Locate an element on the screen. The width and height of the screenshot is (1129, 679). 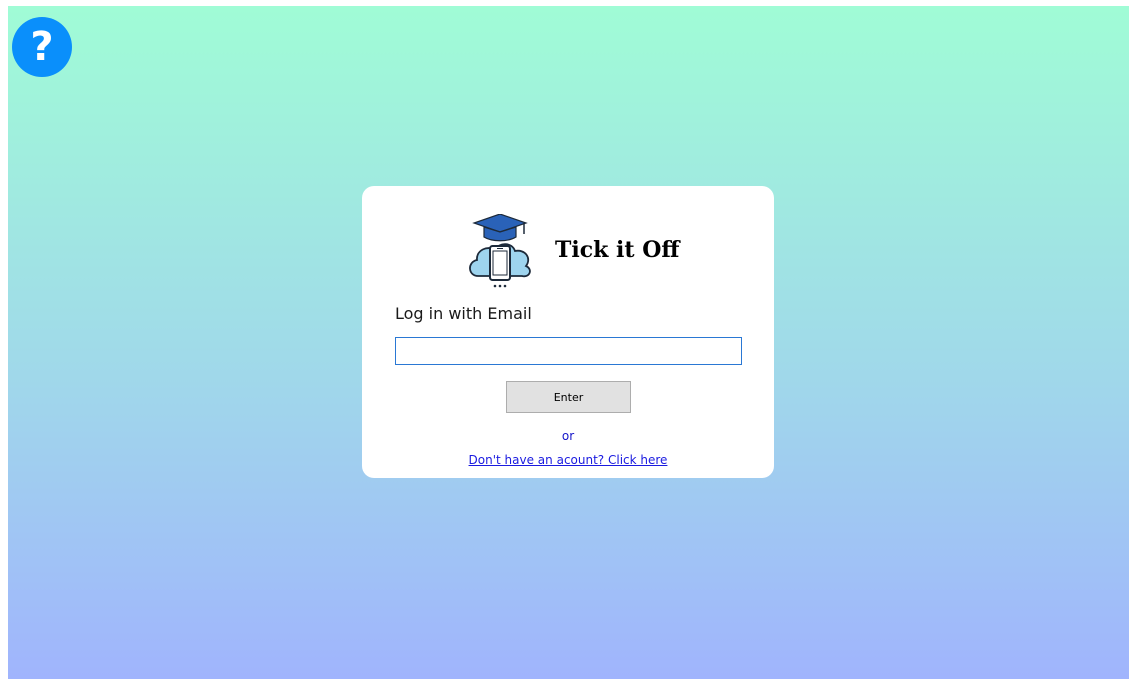
graduation-cap-cloud-phone-icon is located at coordinates (500, 251).